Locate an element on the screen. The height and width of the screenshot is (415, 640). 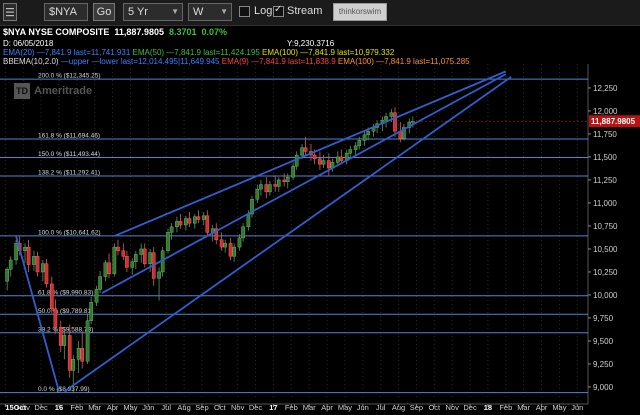
y-tick-label: 10,250 is located at coordinates (605, 272).